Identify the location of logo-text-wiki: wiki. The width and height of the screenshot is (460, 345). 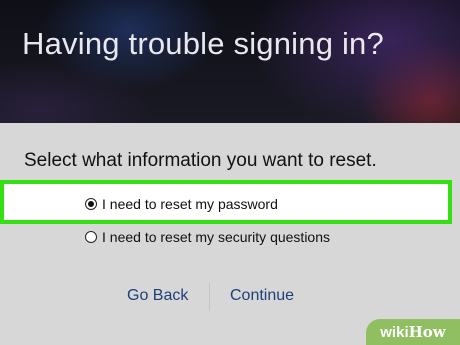
(394, 332).